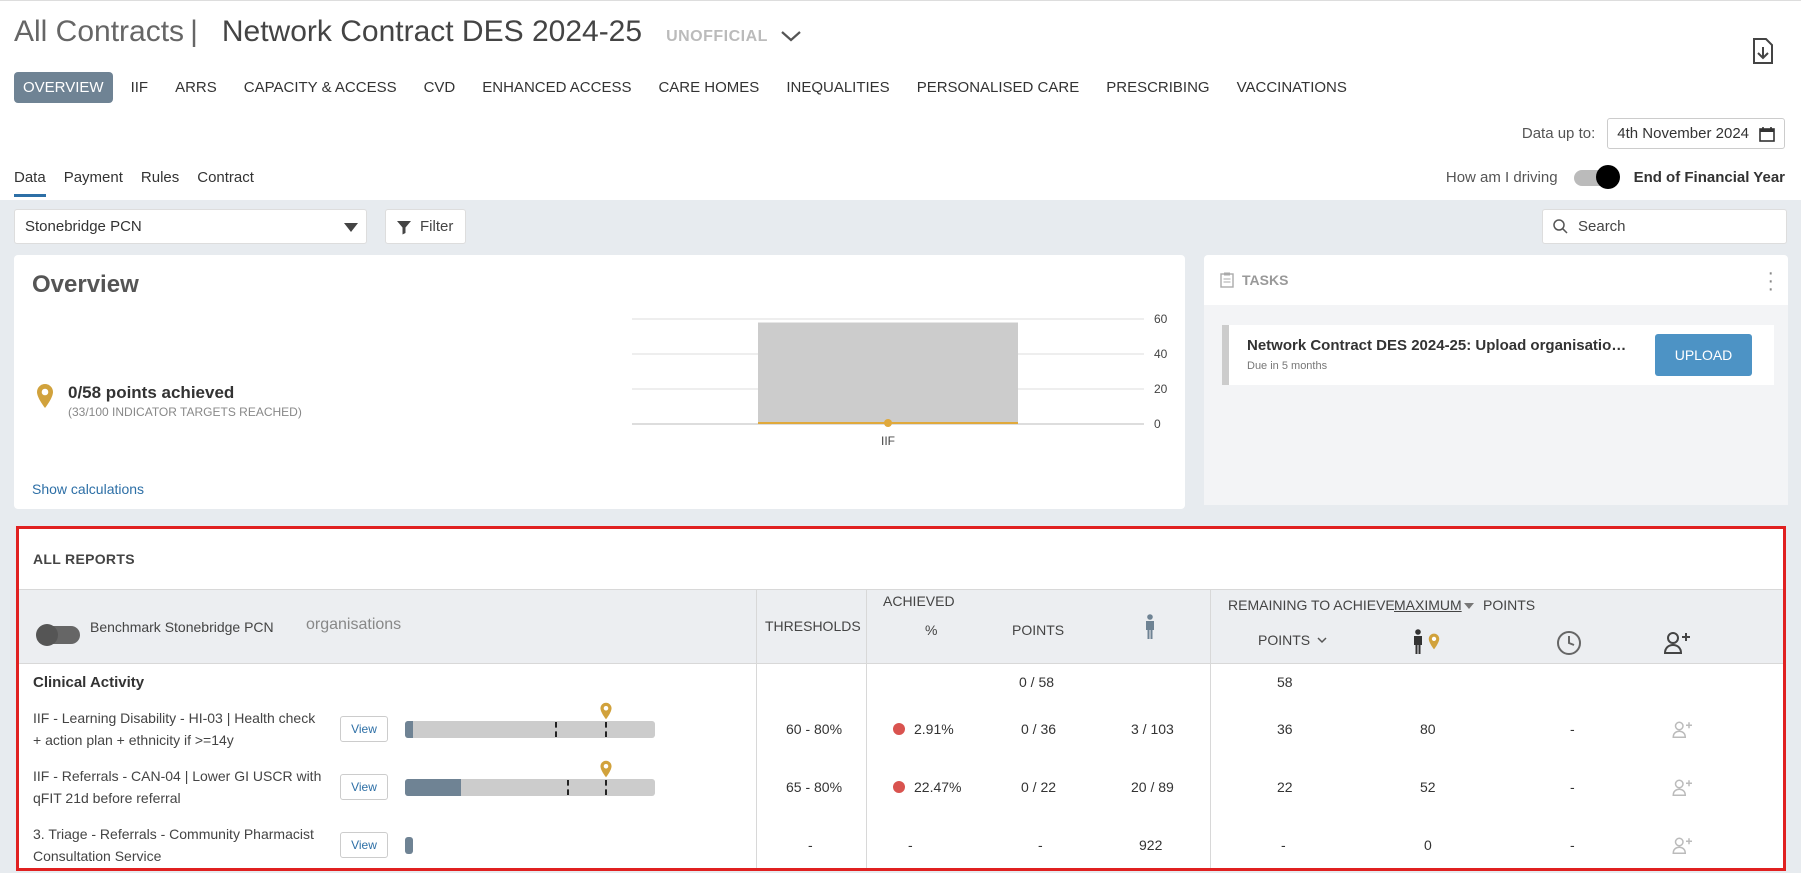  What do you see at coordinates (225, 183) in the screenshot?
I see `subtab-contract: Contract` at bounding box center [225, 183].